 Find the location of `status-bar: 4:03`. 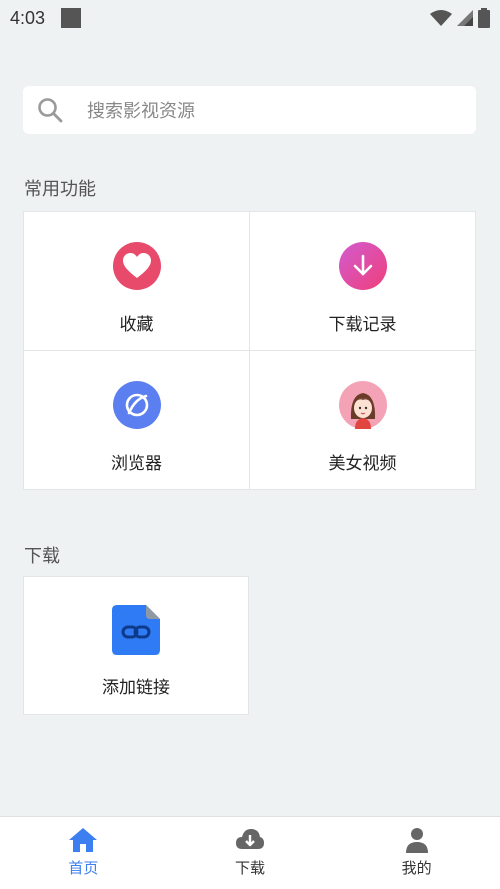

status-bar: 4:03 is located at coordinates (250, 18).